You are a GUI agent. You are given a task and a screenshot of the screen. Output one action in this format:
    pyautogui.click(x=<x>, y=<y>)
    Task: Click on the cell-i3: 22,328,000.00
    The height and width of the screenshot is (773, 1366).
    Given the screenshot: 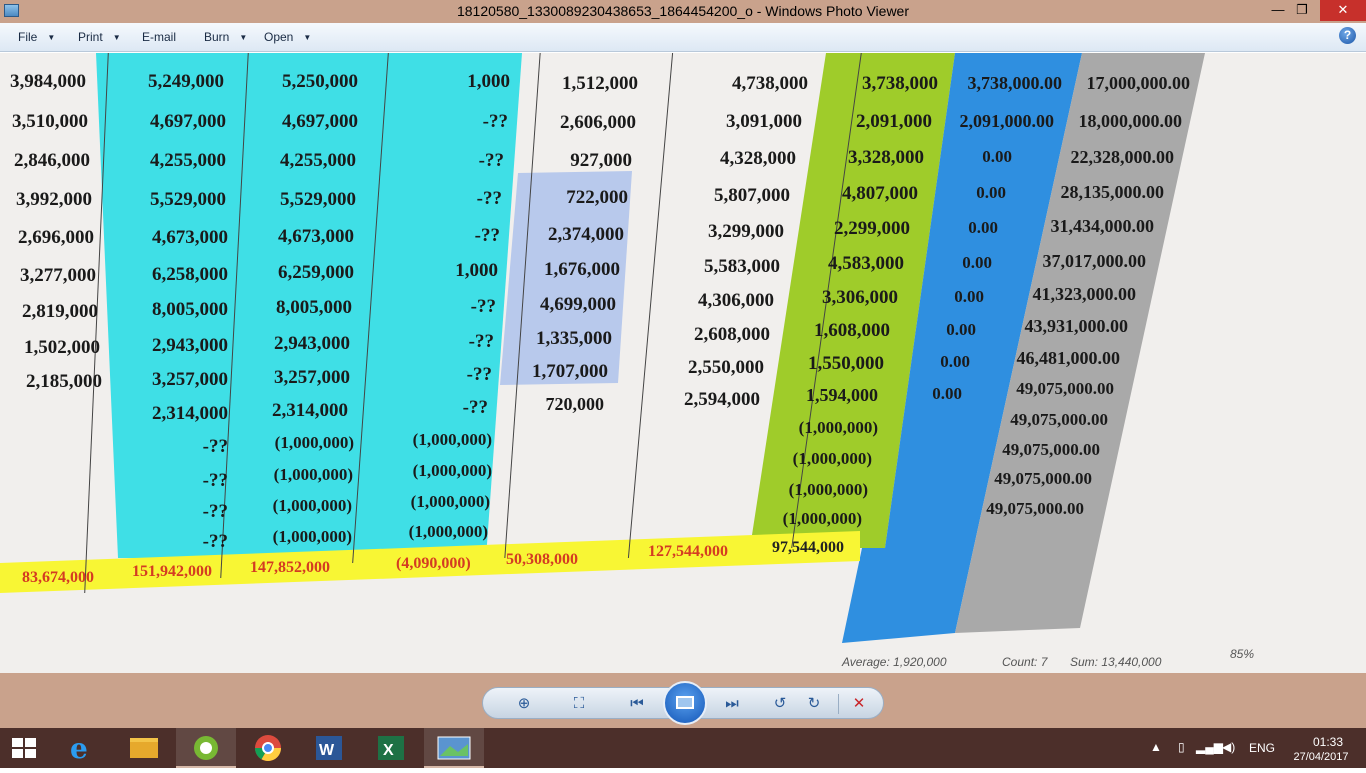 What is the action you would take?
    pyautogui.click(x=1117, y=157)
    